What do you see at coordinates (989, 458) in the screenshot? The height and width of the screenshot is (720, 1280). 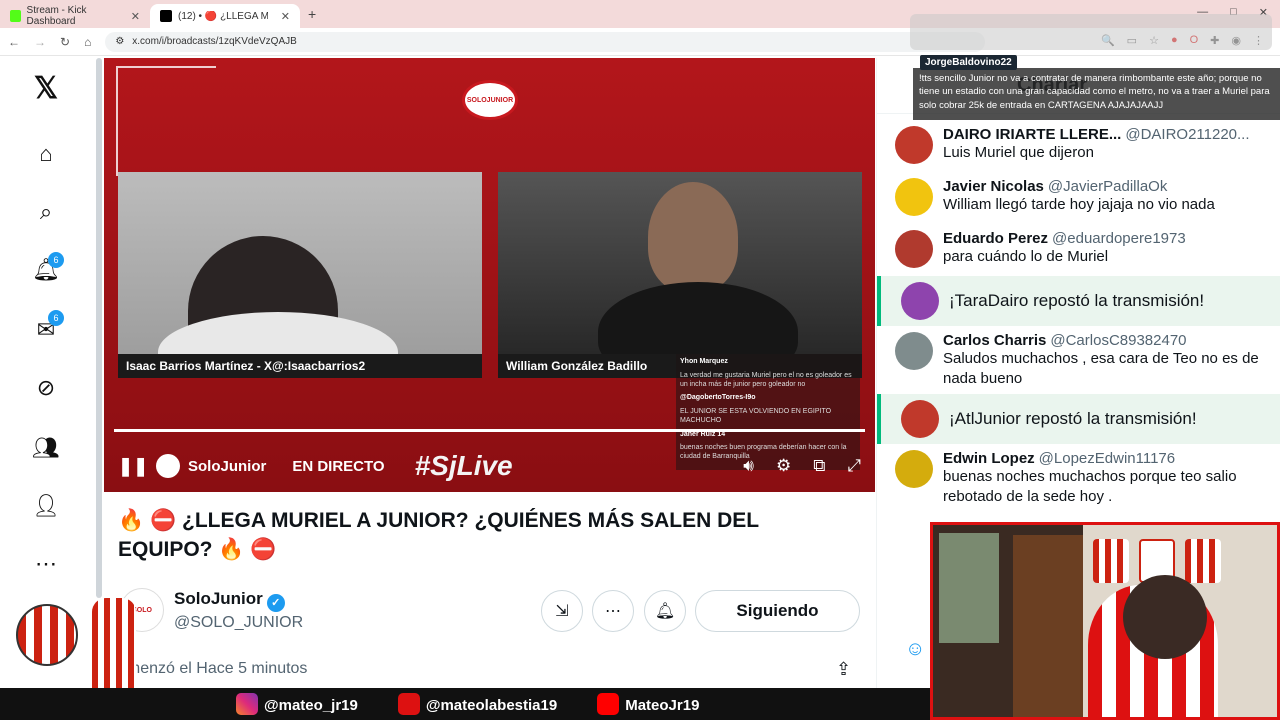 I see `chat-user-name: Edwin Lopez` at bounding box center [989, 458].